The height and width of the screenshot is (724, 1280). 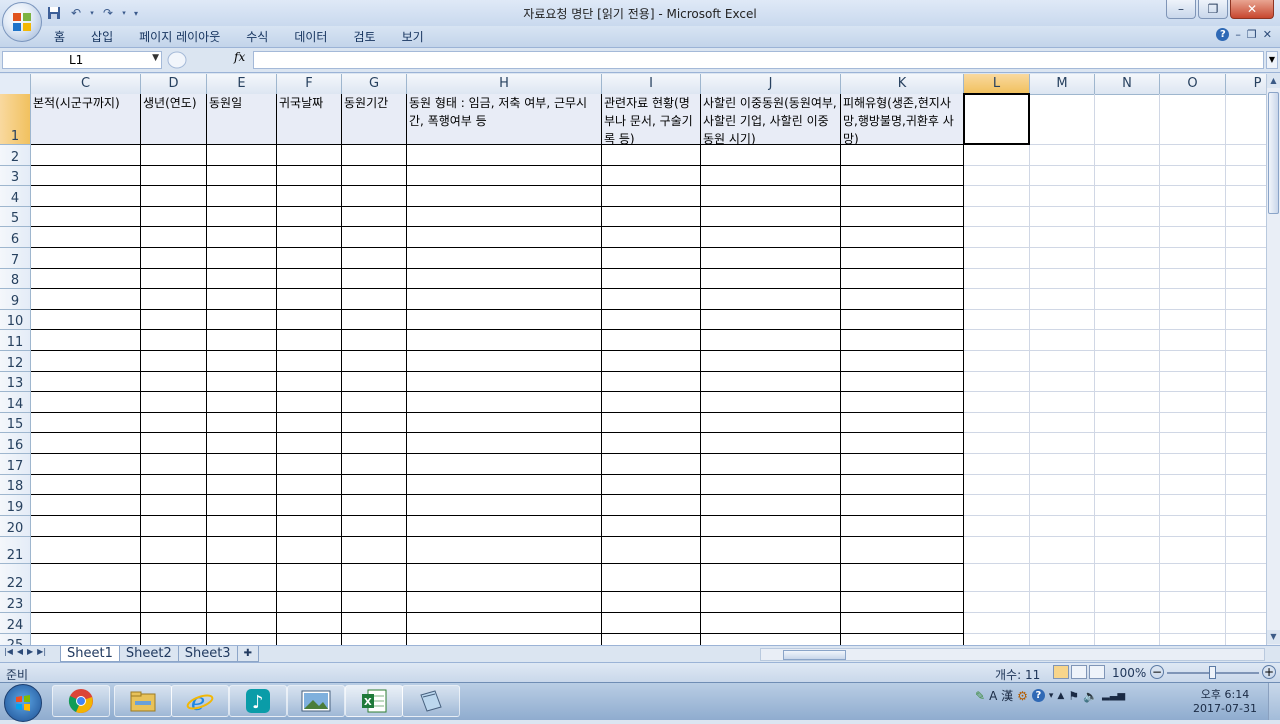 What do you see at coordinates (504, 155) in the screenshot?
I see `cell-h2` at bounding box center [504, 155].